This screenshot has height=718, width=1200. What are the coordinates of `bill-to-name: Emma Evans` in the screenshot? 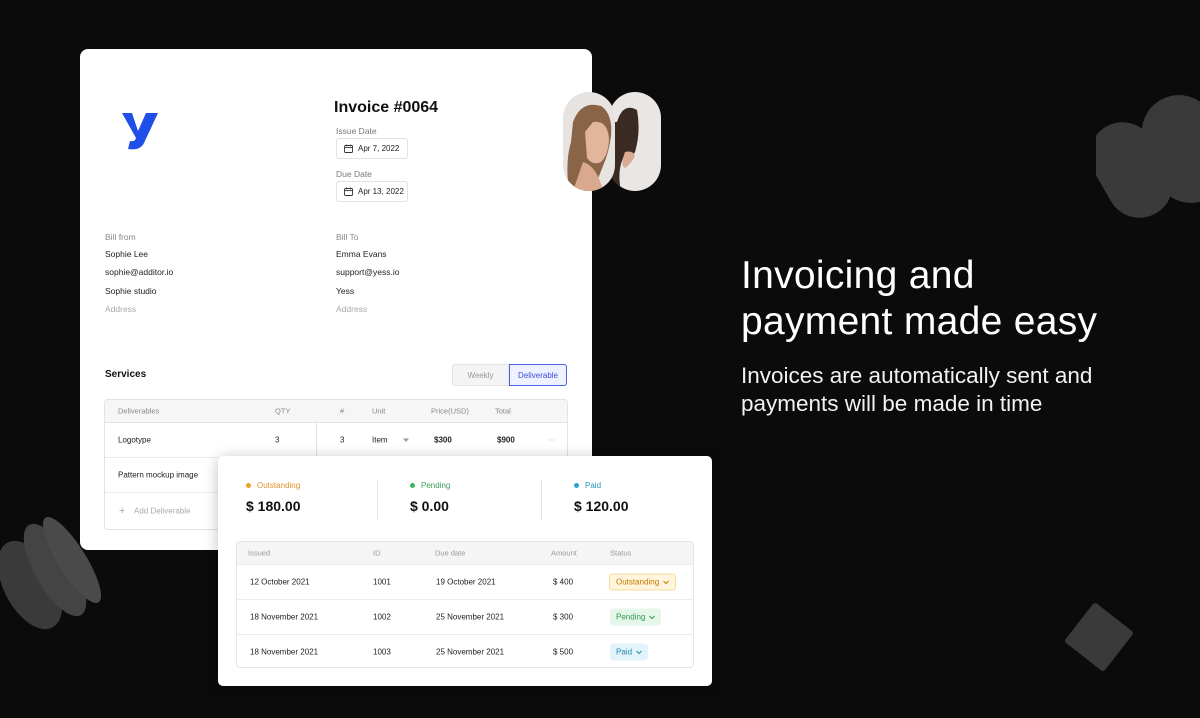 It's located at (361, 254).